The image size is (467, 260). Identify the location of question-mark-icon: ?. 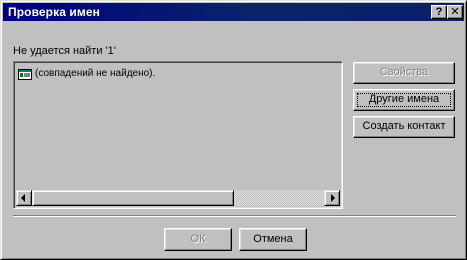
(439, 12).